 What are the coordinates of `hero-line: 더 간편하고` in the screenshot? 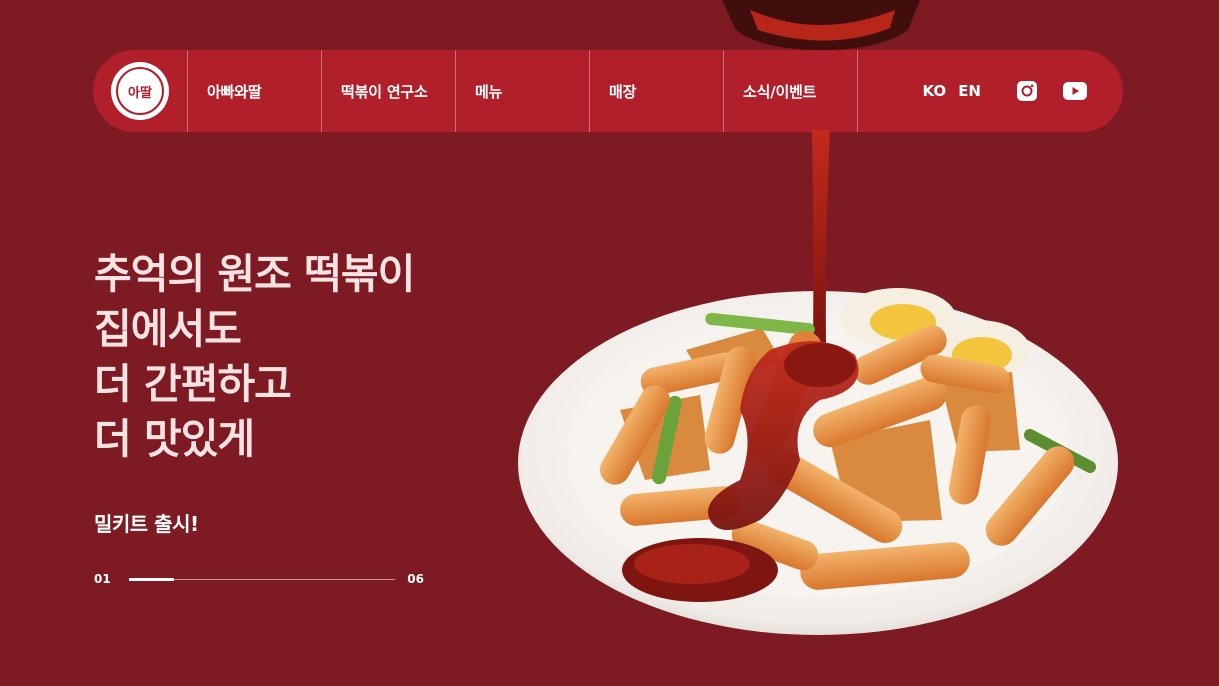 It's located at (193, 384).